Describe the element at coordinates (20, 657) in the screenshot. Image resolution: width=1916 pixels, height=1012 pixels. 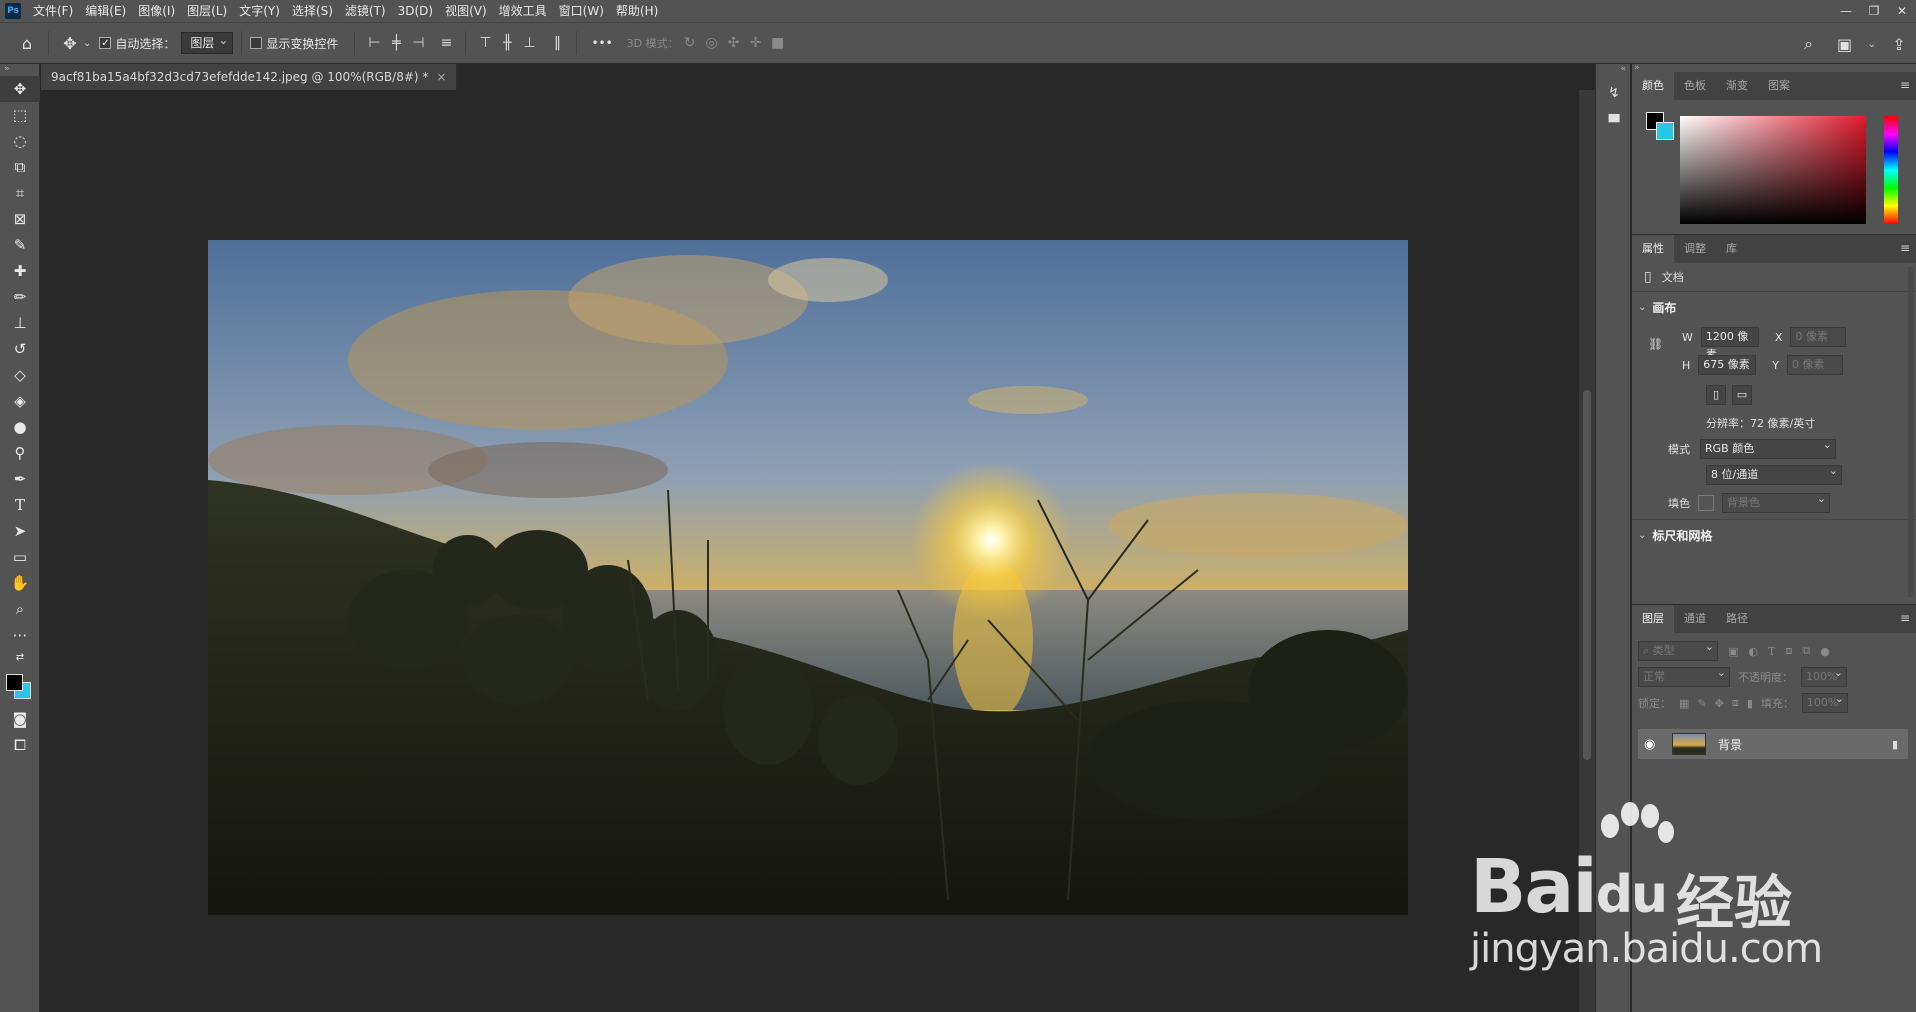
I see `swap-colors-icon: ⇄` at that location.